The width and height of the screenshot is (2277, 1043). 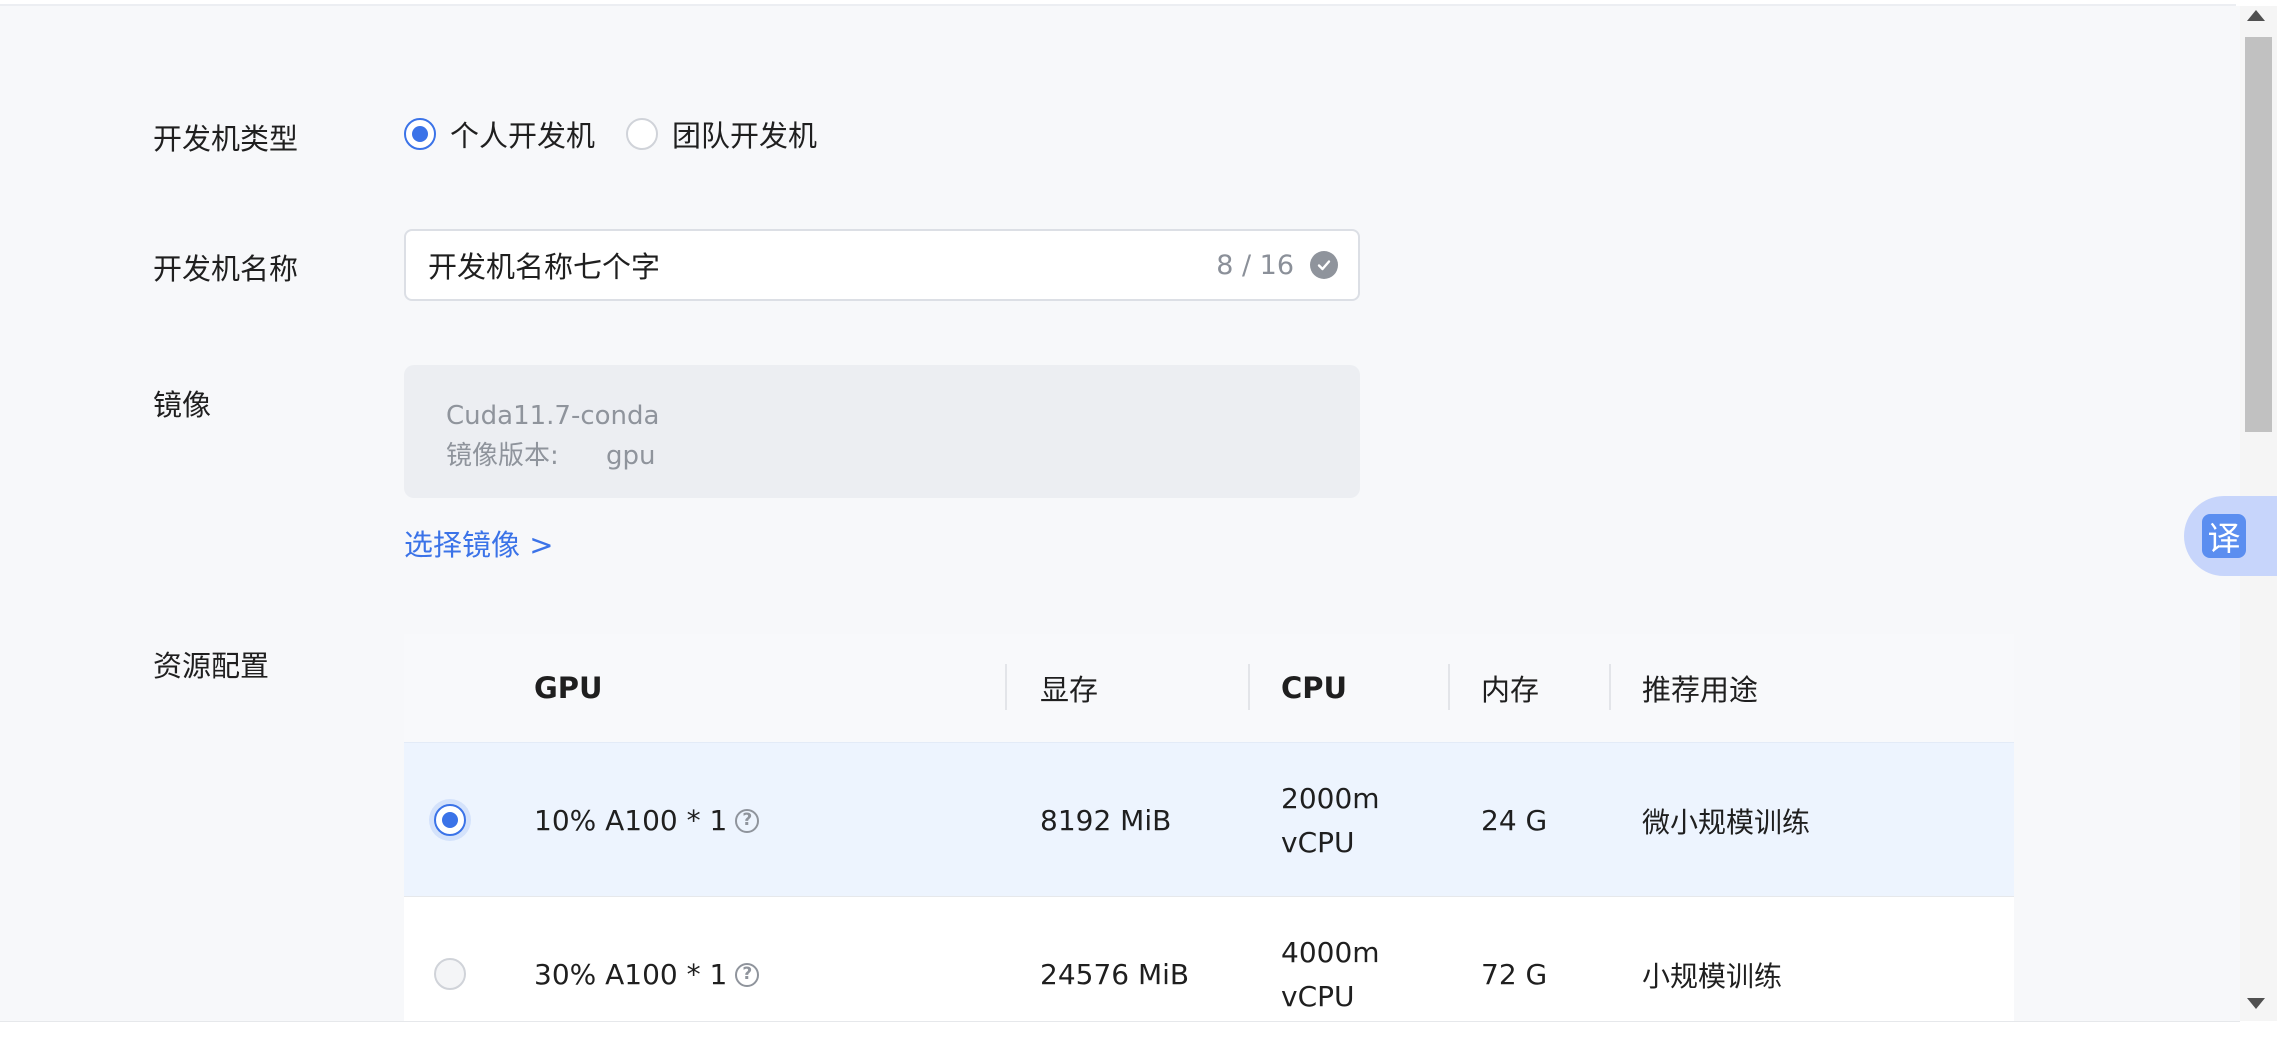 I want to click on cell-vram: 8192 MiB, so click(x=1106, y=820).